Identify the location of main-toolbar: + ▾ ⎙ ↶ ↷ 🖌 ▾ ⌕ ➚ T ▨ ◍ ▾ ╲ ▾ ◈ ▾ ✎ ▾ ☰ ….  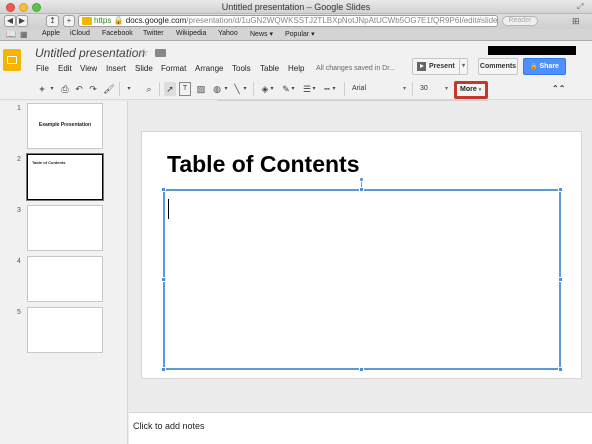
(296, 88).